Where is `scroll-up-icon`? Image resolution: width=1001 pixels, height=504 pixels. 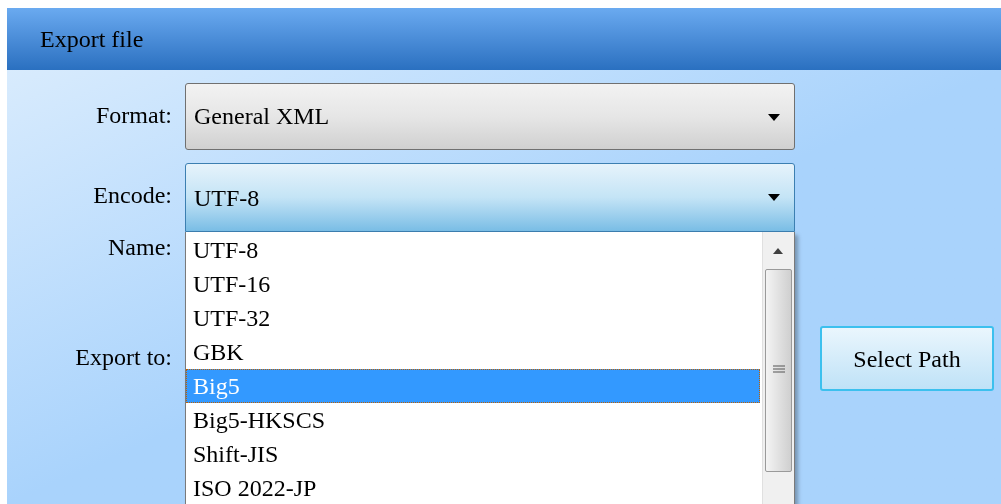 scroll-up-icon is located at coordinates (778, 251).